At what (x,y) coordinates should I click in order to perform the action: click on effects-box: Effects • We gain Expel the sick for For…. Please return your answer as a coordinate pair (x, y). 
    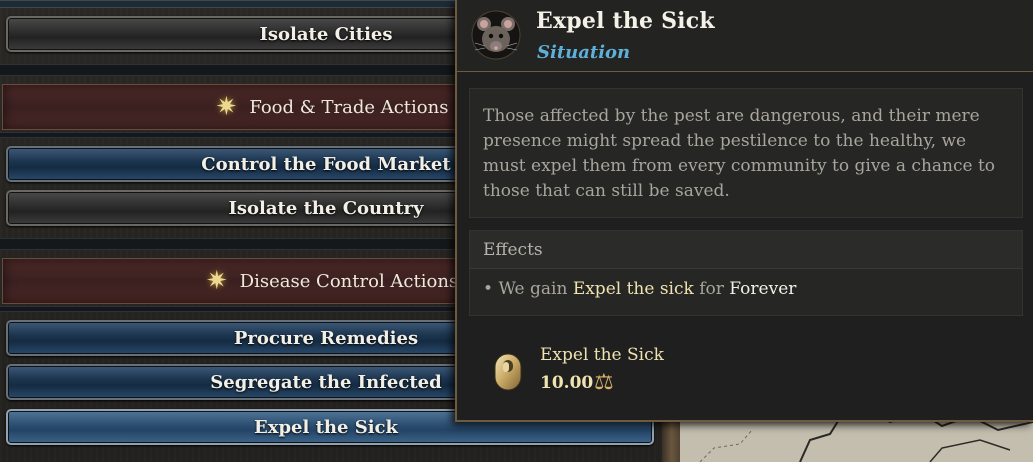
    Looking at the image, I should click on (746, 273).